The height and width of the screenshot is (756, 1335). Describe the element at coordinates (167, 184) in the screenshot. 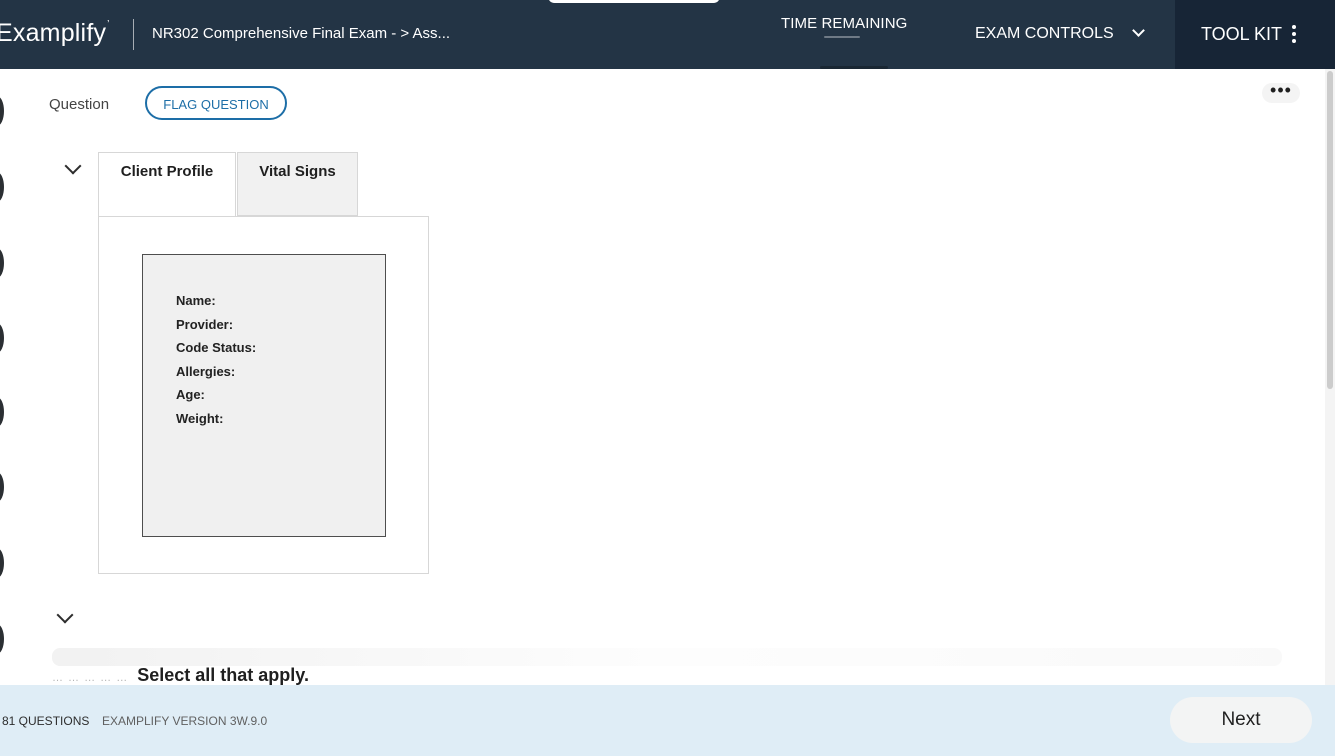

I see `tab-client-profile: Client Profile` at that location.